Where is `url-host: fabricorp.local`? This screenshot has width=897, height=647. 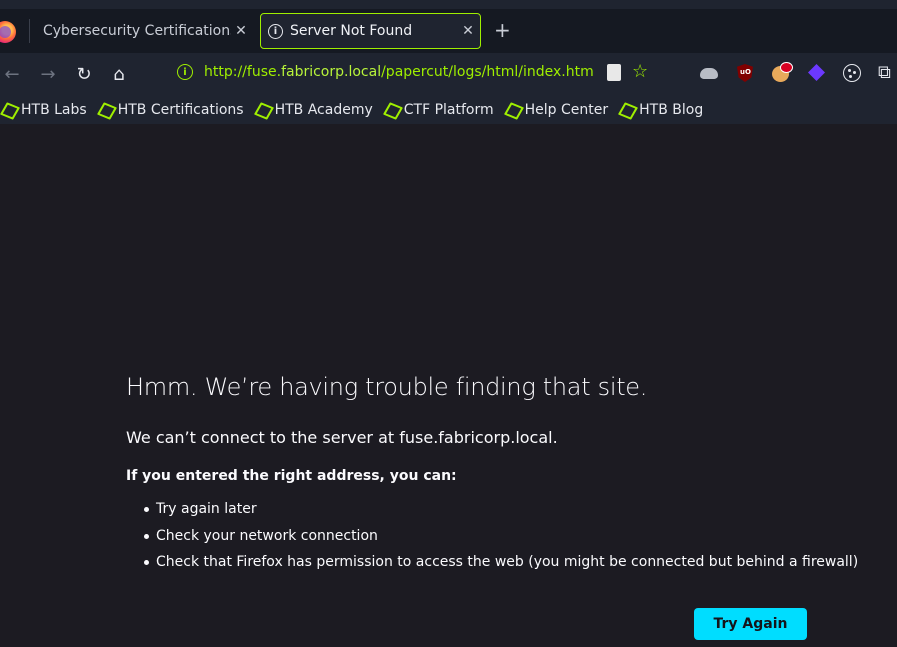 url-host: fabricorp.local is located at coordinates (331, 72).